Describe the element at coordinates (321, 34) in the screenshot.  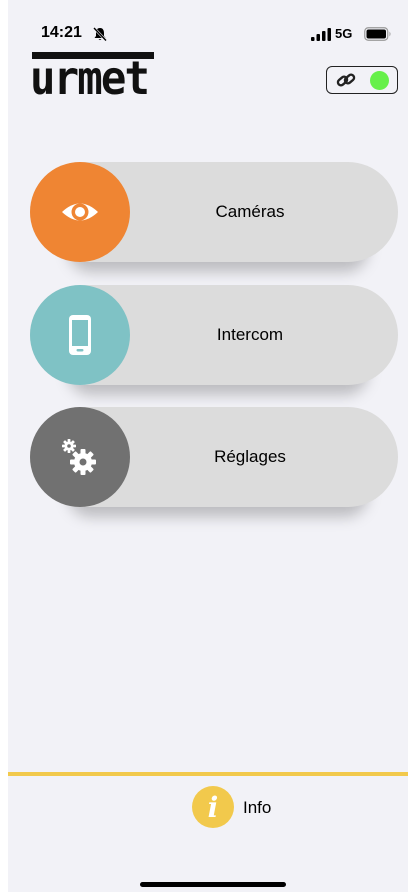
I see `signal-bars-icon` at that location.